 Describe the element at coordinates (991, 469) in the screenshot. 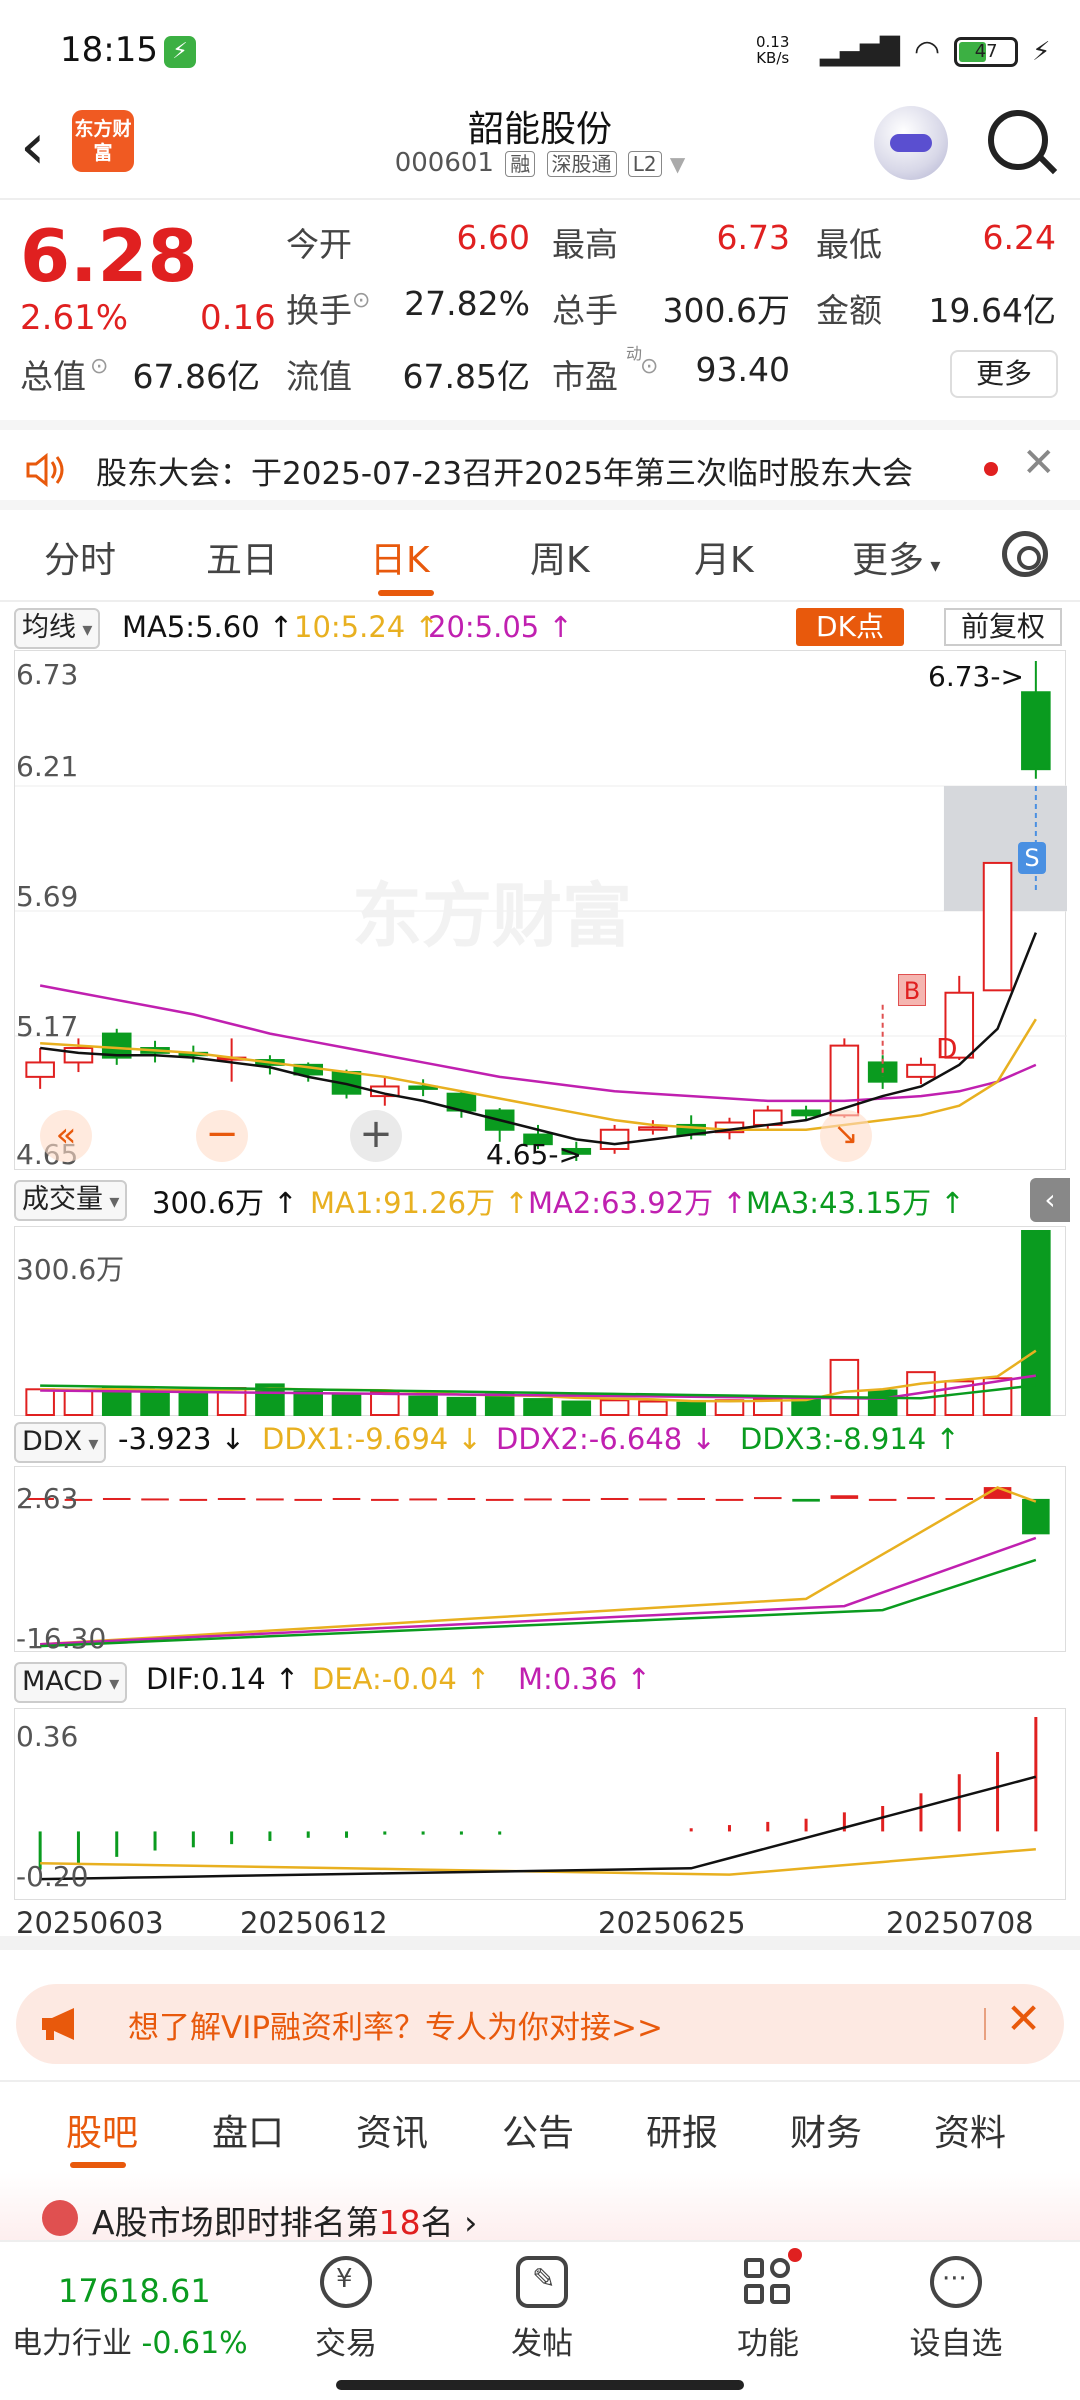

I see `unread-dot` at that location.